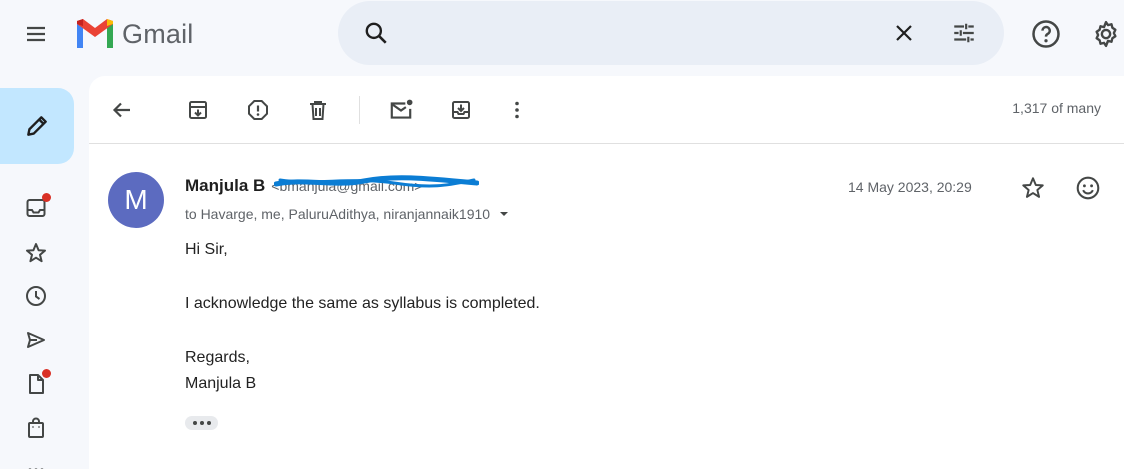 The width and height of the screenshot is (1124, 469). I want to click on rail-item-inbox, so click(36, 208).